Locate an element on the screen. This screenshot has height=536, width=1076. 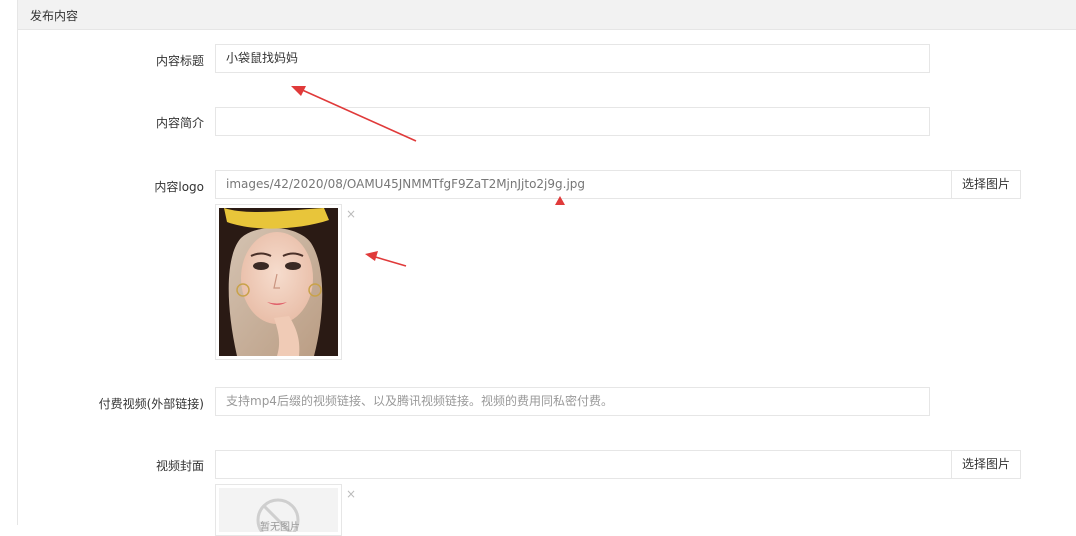
video-link-input: 支持mp4后缀的视频链接、以及腾讯视频链接。视频的费用同私密付费。 is located at coordinates (572, 401).